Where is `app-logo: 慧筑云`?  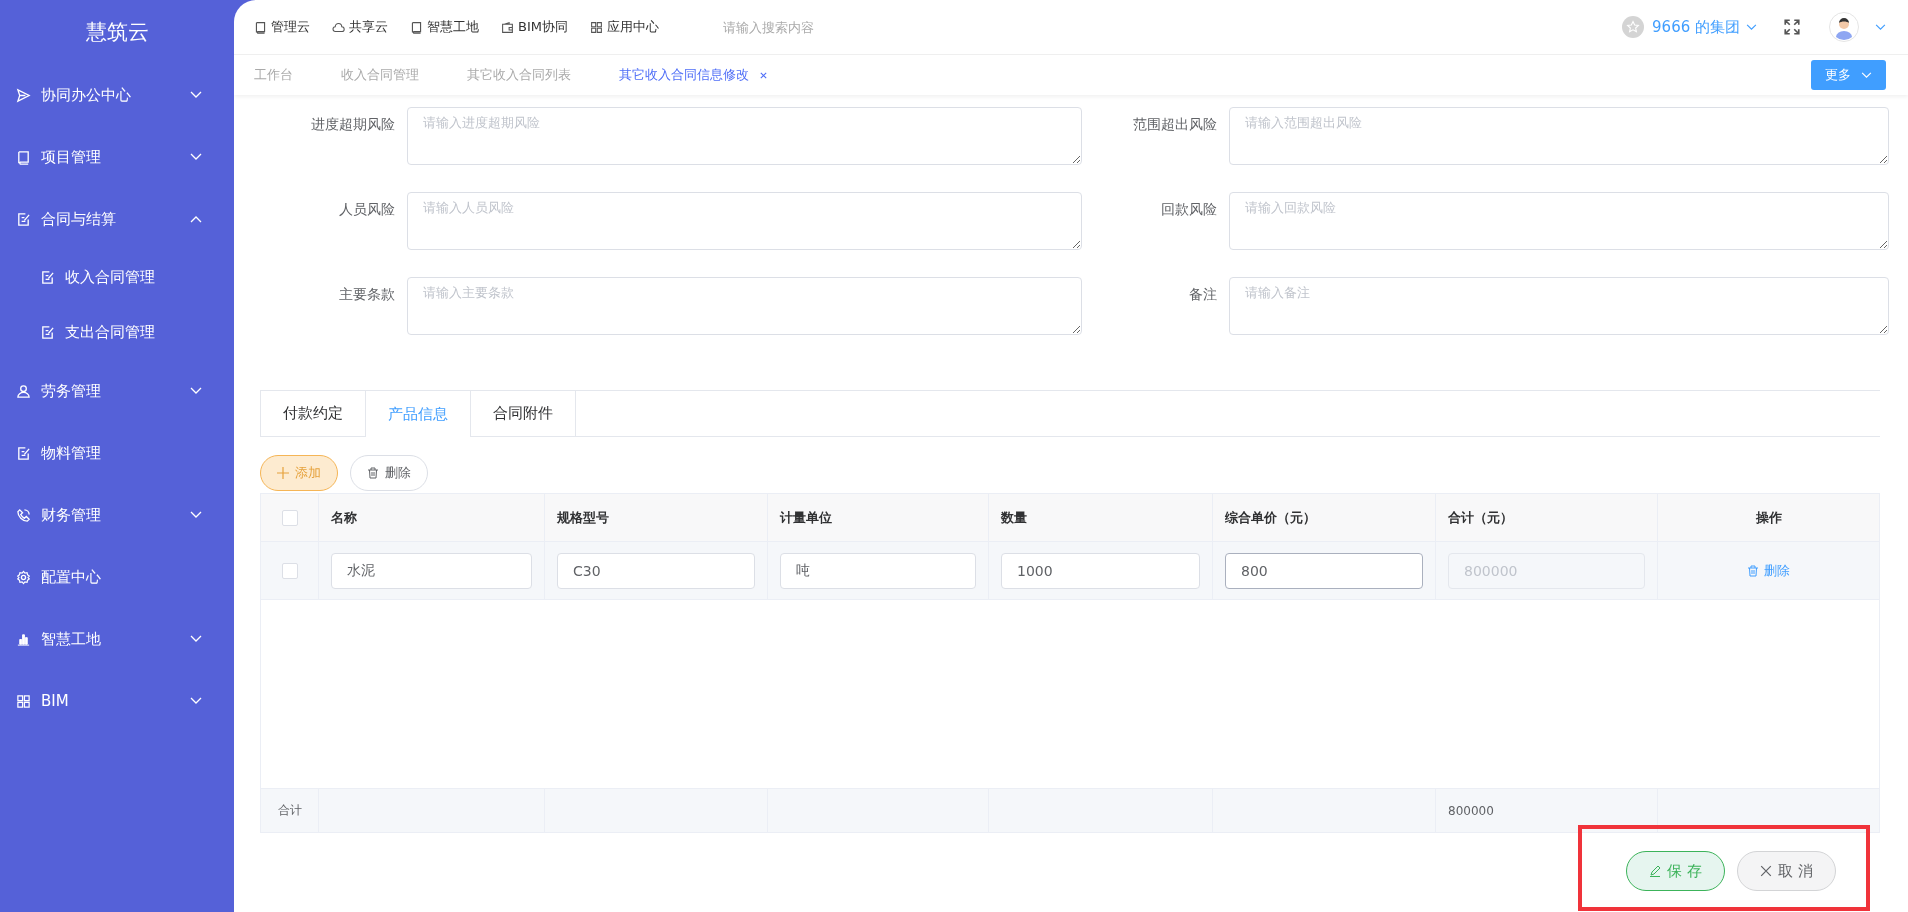
app-logo: 慧筑云 is located at coordinates (117, 32).